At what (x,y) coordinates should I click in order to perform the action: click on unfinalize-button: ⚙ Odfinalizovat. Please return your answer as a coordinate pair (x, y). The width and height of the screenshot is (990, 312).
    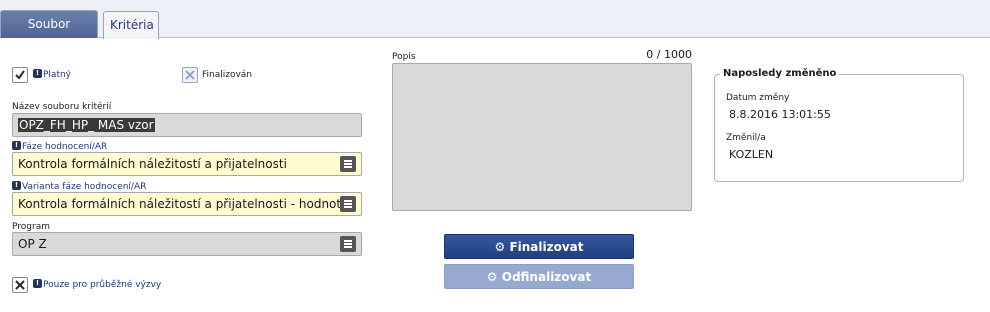
    Looking at the image, I should click on (539, 276).